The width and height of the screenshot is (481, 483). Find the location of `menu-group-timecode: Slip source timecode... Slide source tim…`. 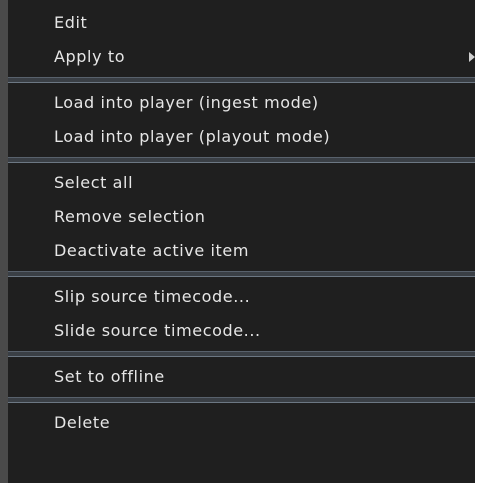

menu-group-timecode: Slip source timecode... Slide source tim… is located at coordinates (241, 314).